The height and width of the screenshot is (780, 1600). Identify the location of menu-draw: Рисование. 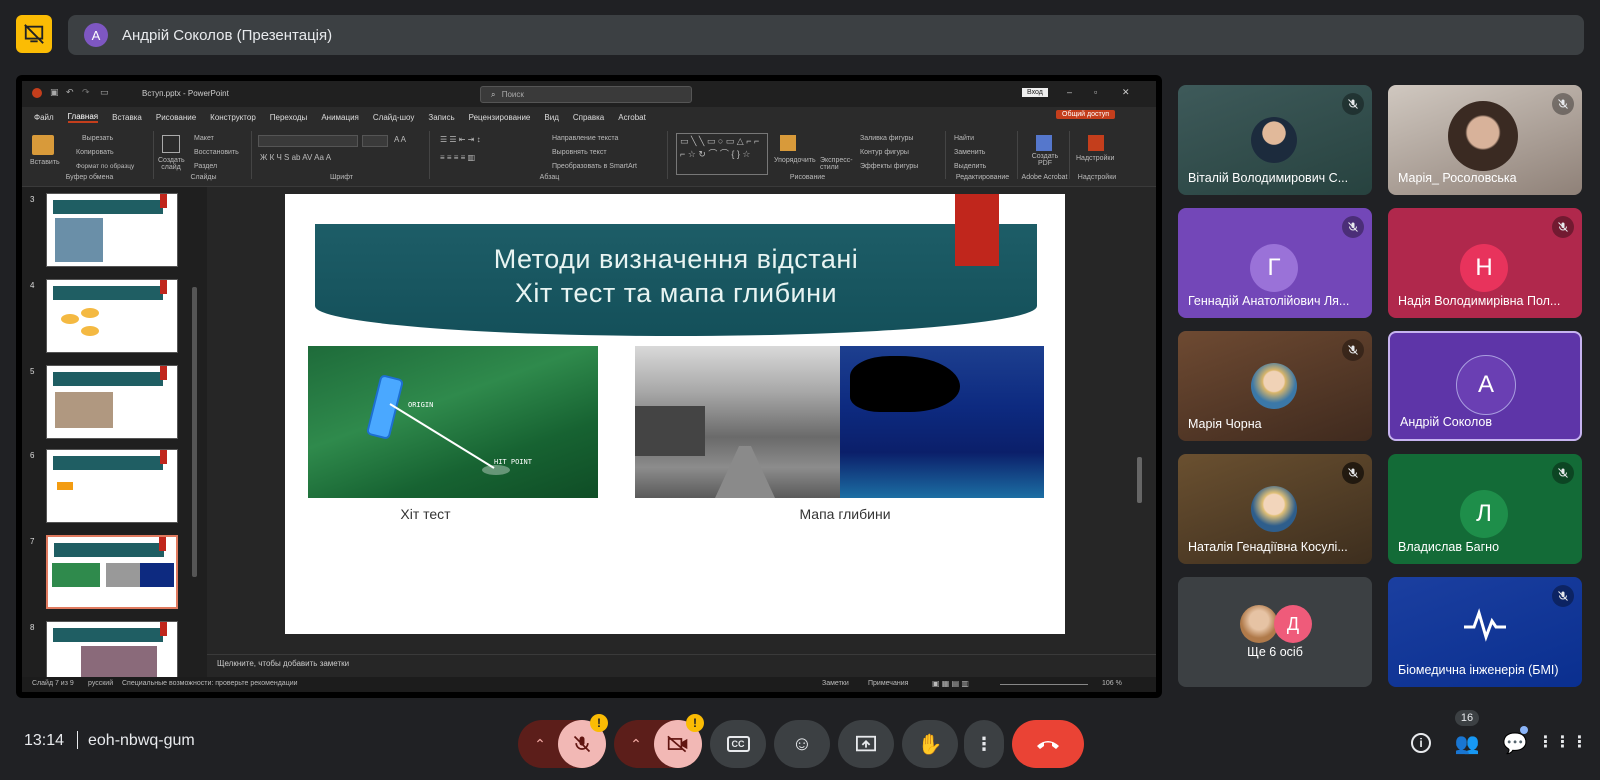
(176, 117).